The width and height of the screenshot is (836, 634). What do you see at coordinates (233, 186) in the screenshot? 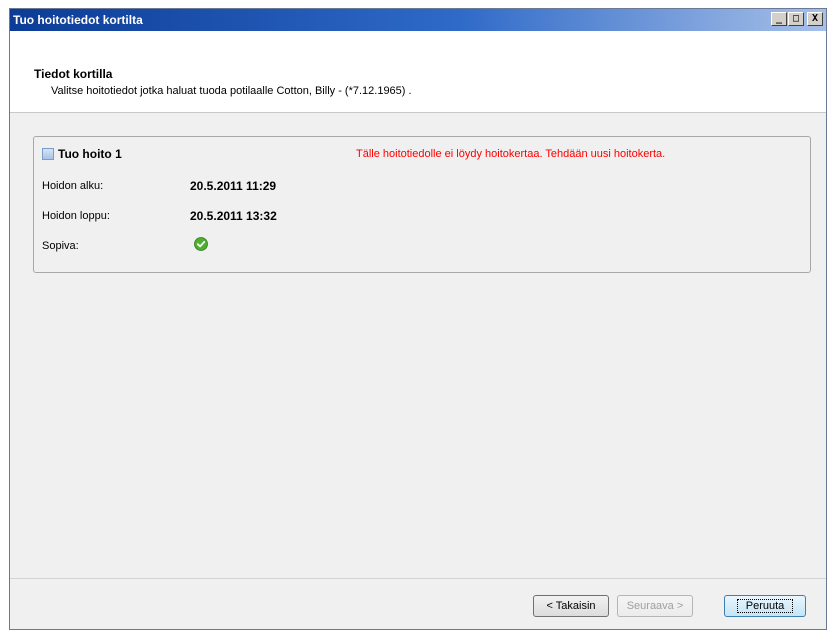
I see `start-value: 20.5.2011 11:29` at bounding box center [233, 186].